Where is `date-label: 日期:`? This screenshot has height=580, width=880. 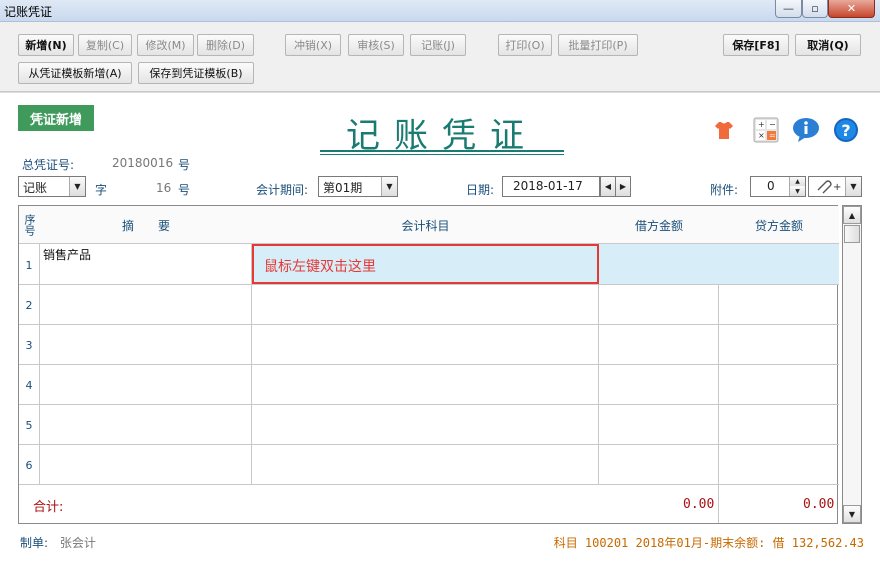 date-label: 日期: is located at coordinates (480, 190).